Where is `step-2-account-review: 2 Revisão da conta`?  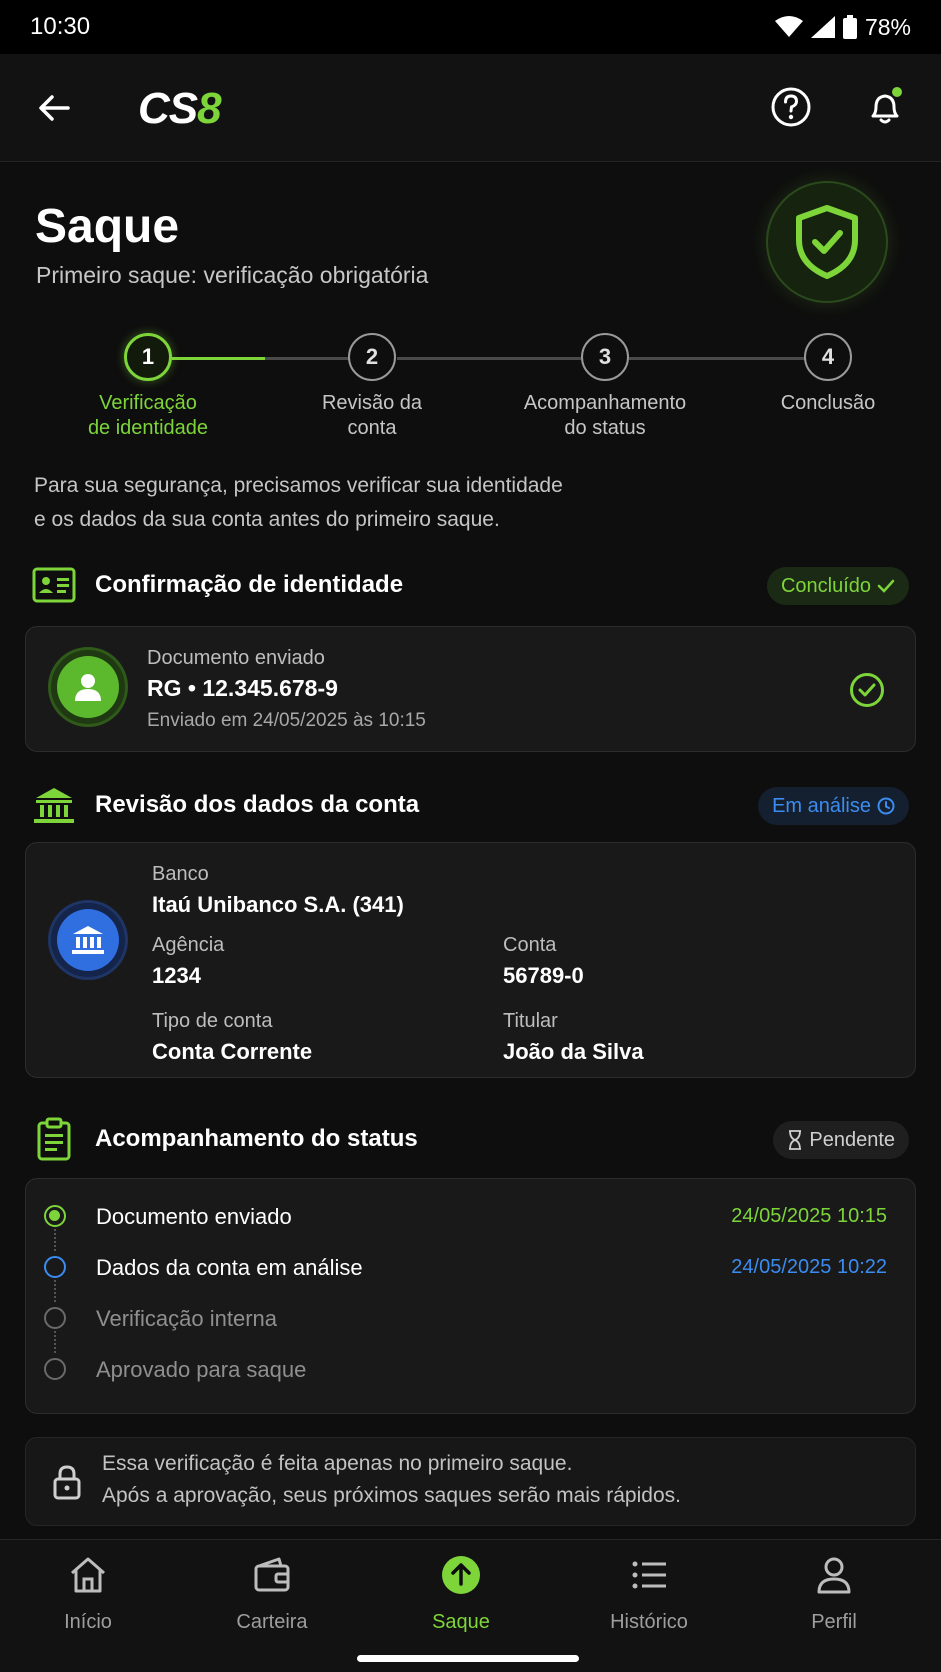
step-2-account-review: 2 Revisão da conta is located at coordinates (372, 387).